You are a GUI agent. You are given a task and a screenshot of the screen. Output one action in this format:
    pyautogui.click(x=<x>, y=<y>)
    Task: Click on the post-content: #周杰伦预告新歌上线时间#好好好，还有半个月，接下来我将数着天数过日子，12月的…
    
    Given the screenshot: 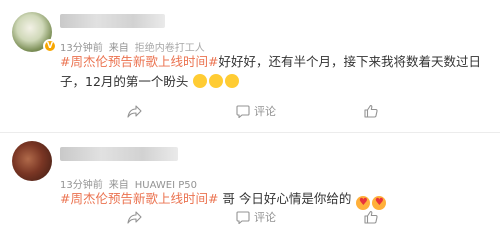 What is the action you would take?
    pyautogui.click(x=272, y=72)
    